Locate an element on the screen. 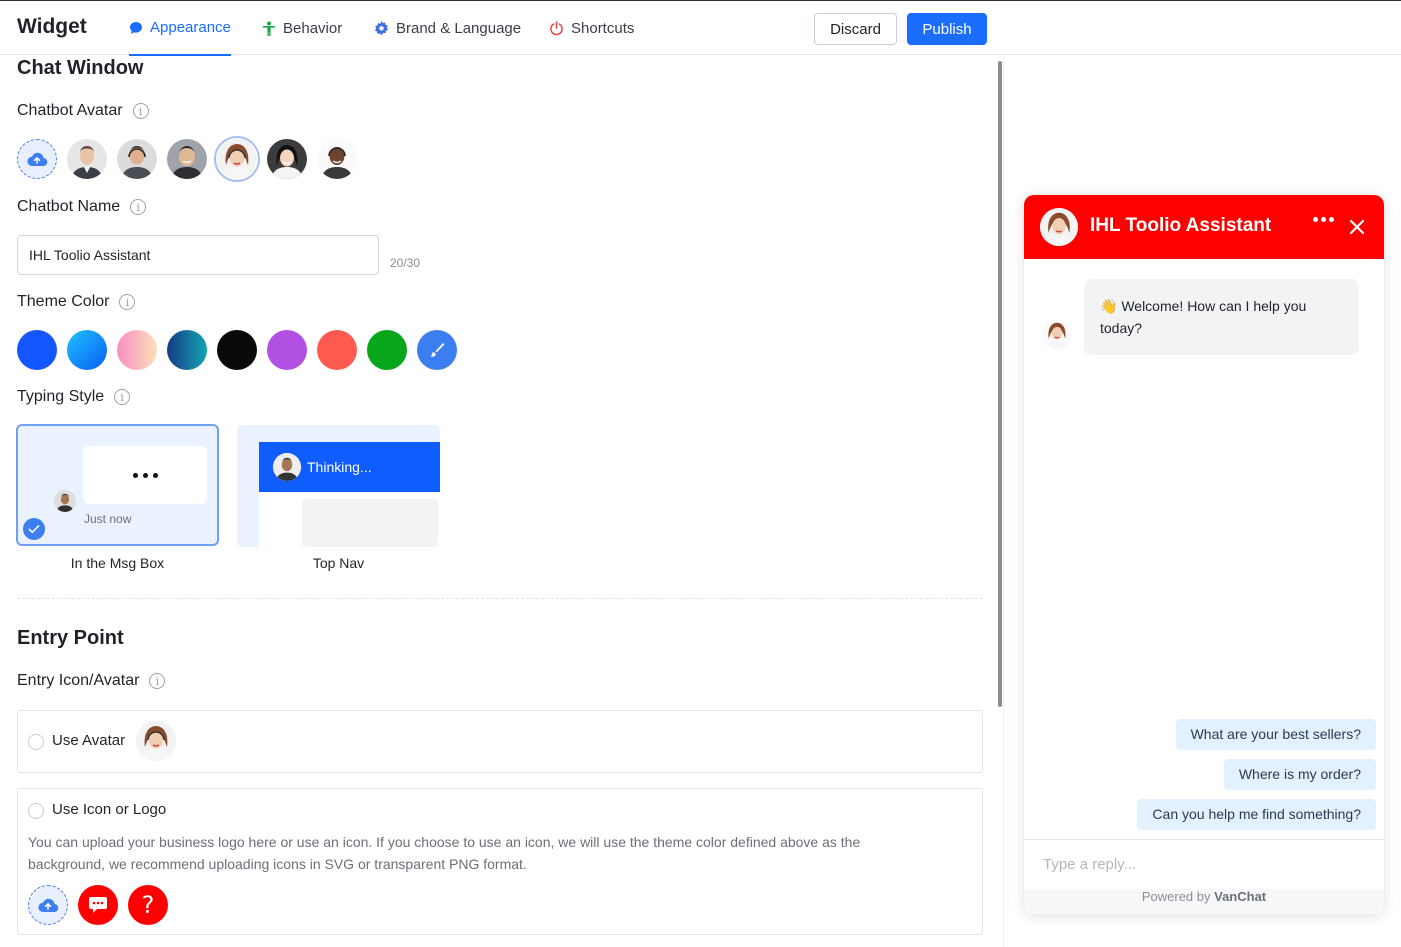 The width and height of the screenshot is (1401, 947). entry-avatar-preview is located at coordinates (156, 741).